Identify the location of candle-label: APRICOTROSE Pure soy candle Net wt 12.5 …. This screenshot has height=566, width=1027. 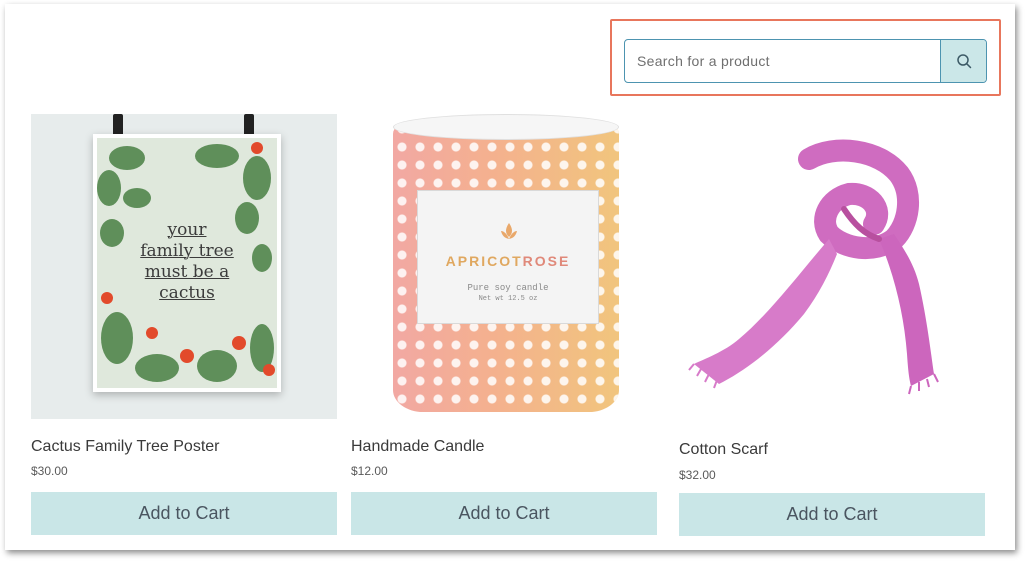
(508, 257).